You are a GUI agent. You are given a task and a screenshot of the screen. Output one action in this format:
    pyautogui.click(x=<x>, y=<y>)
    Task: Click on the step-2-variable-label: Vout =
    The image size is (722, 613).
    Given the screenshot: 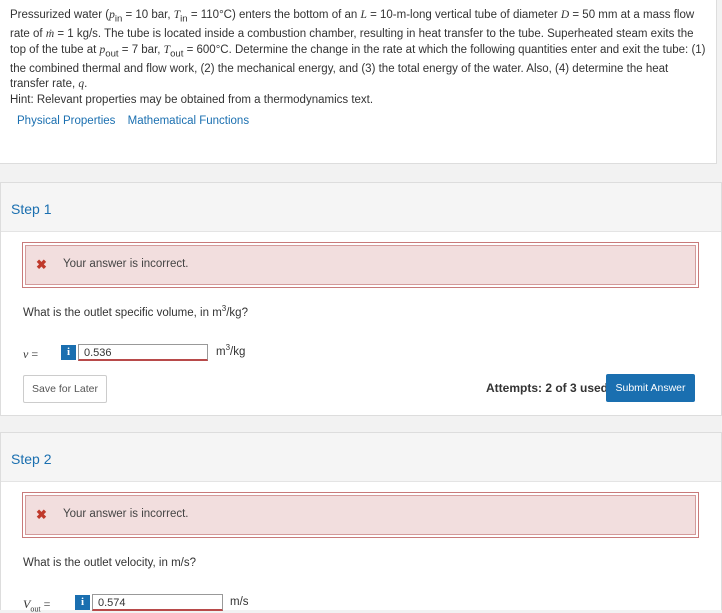 What is the action you would take?
    pyautogui.click(x=37, y=605)
    